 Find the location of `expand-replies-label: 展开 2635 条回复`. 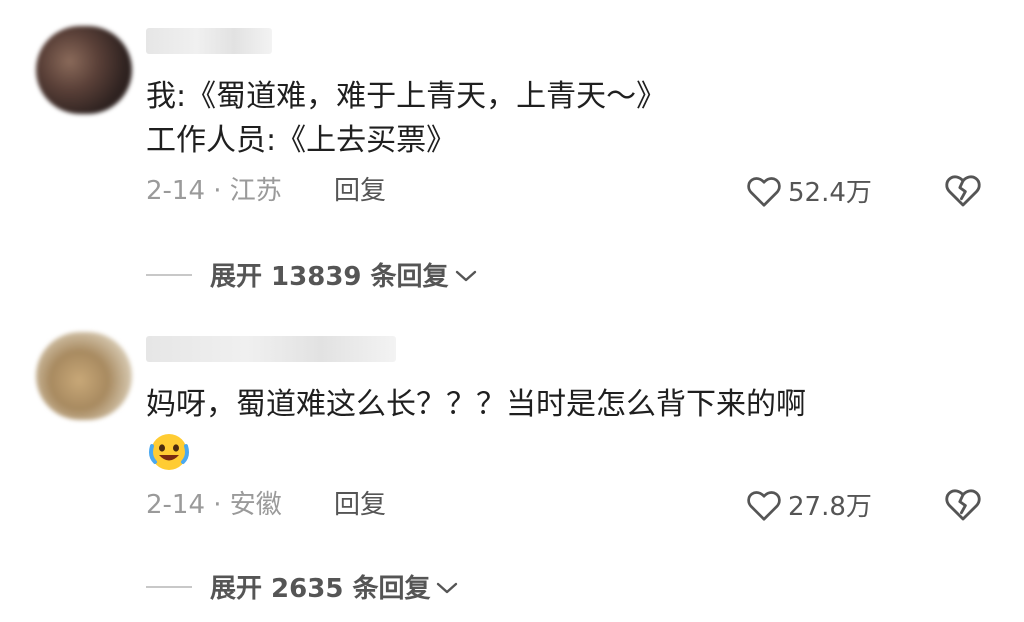

expand-replies-label: 展开 2635 条回复 is located at coordinates (320, 589).